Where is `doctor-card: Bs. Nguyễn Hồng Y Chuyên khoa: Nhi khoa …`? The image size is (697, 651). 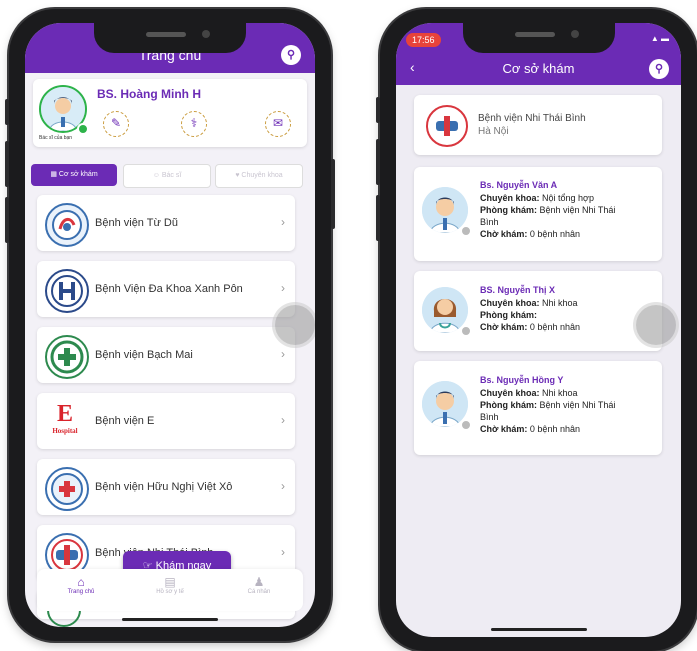
doctor-card: Bs. Nguyễn Hồng Y Chuyên khoa: Nhi khoa … is located at coordinates (538, 408).